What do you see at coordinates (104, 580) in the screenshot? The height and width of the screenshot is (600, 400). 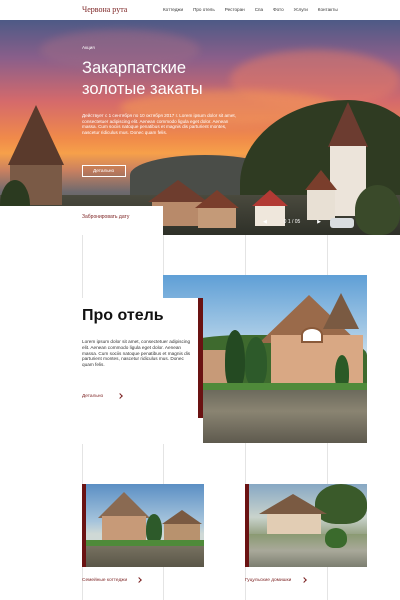 I see `family-cottages-link: Семейные коттеджи` at bounding box center [104, 580].